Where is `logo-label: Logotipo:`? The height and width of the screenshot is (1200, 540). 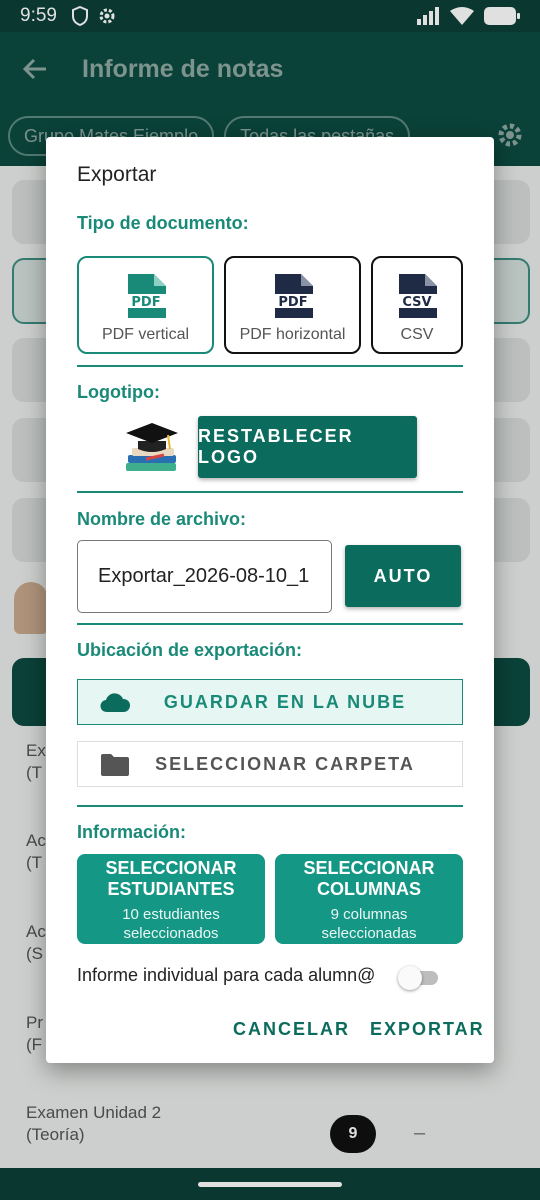
logo-label: Logotipo: is located at coordinates (118, 392).